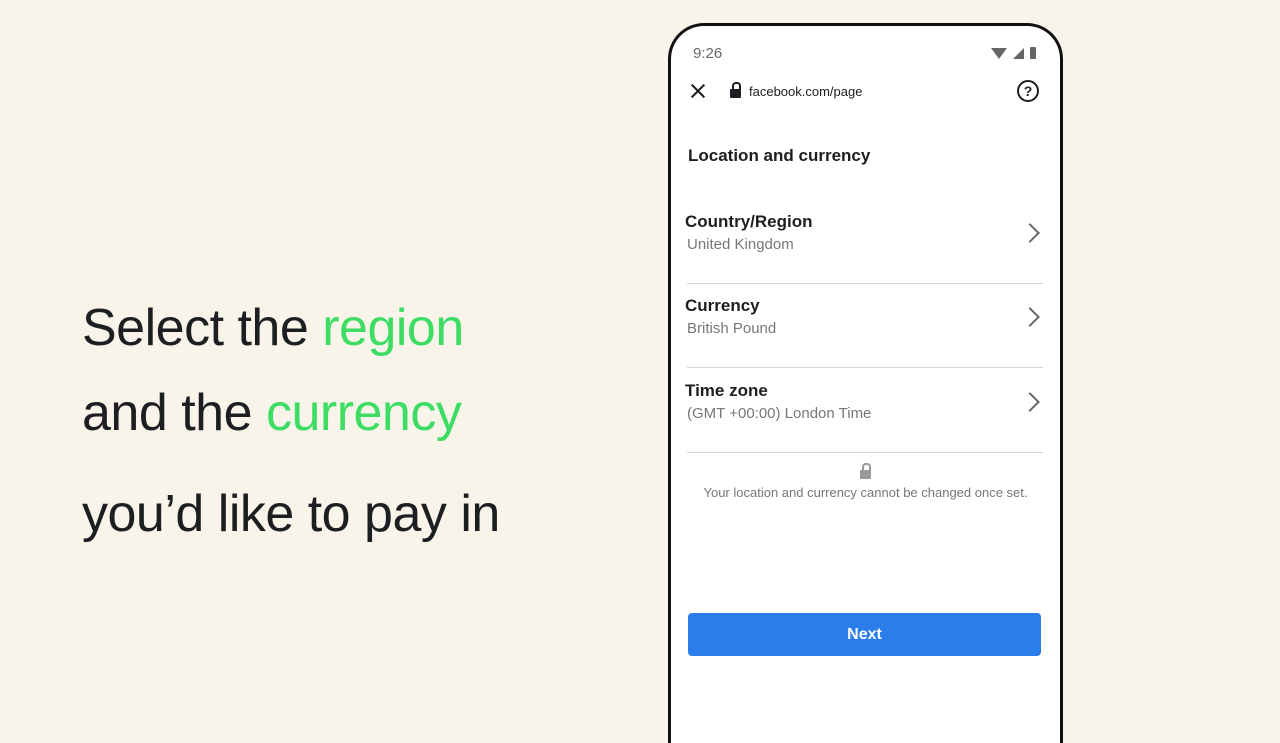 The height and width of the screenshot is (743, 1280). Describe the element at coordinates (749, 221) in the screenshot. I see `row-label: Country/Region` at that location.